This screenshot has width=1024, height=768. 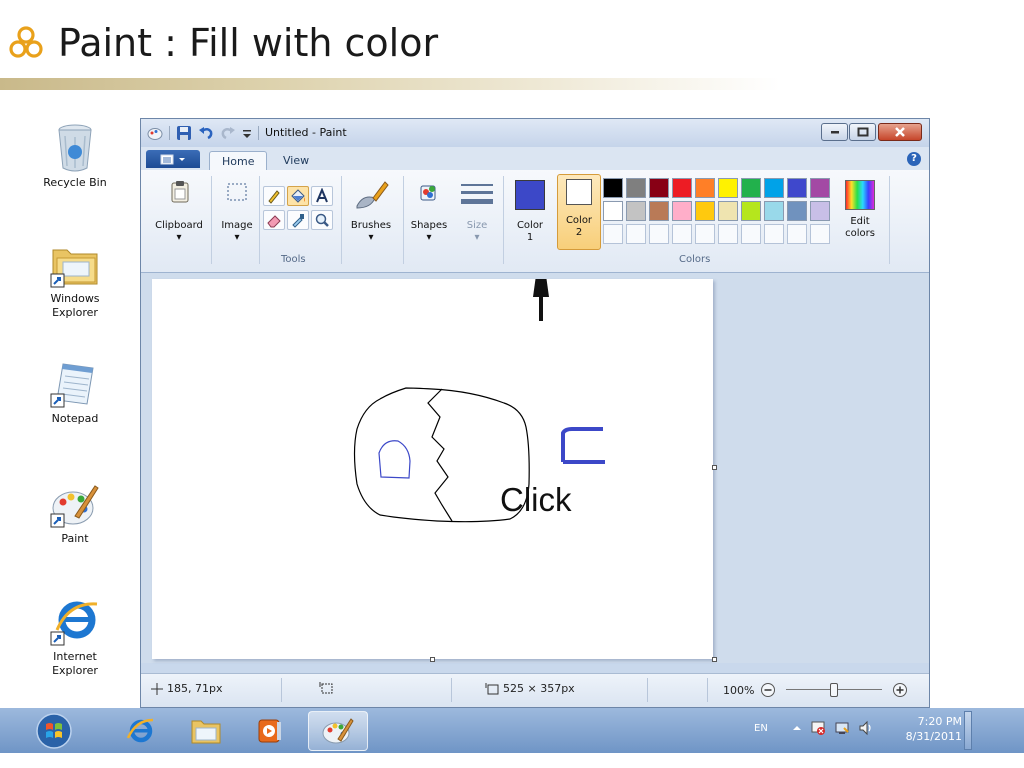 What do you see at coordinates (477, 225) in the screenshot?
I see `size-label: Size` at bounding box center [477, 225].